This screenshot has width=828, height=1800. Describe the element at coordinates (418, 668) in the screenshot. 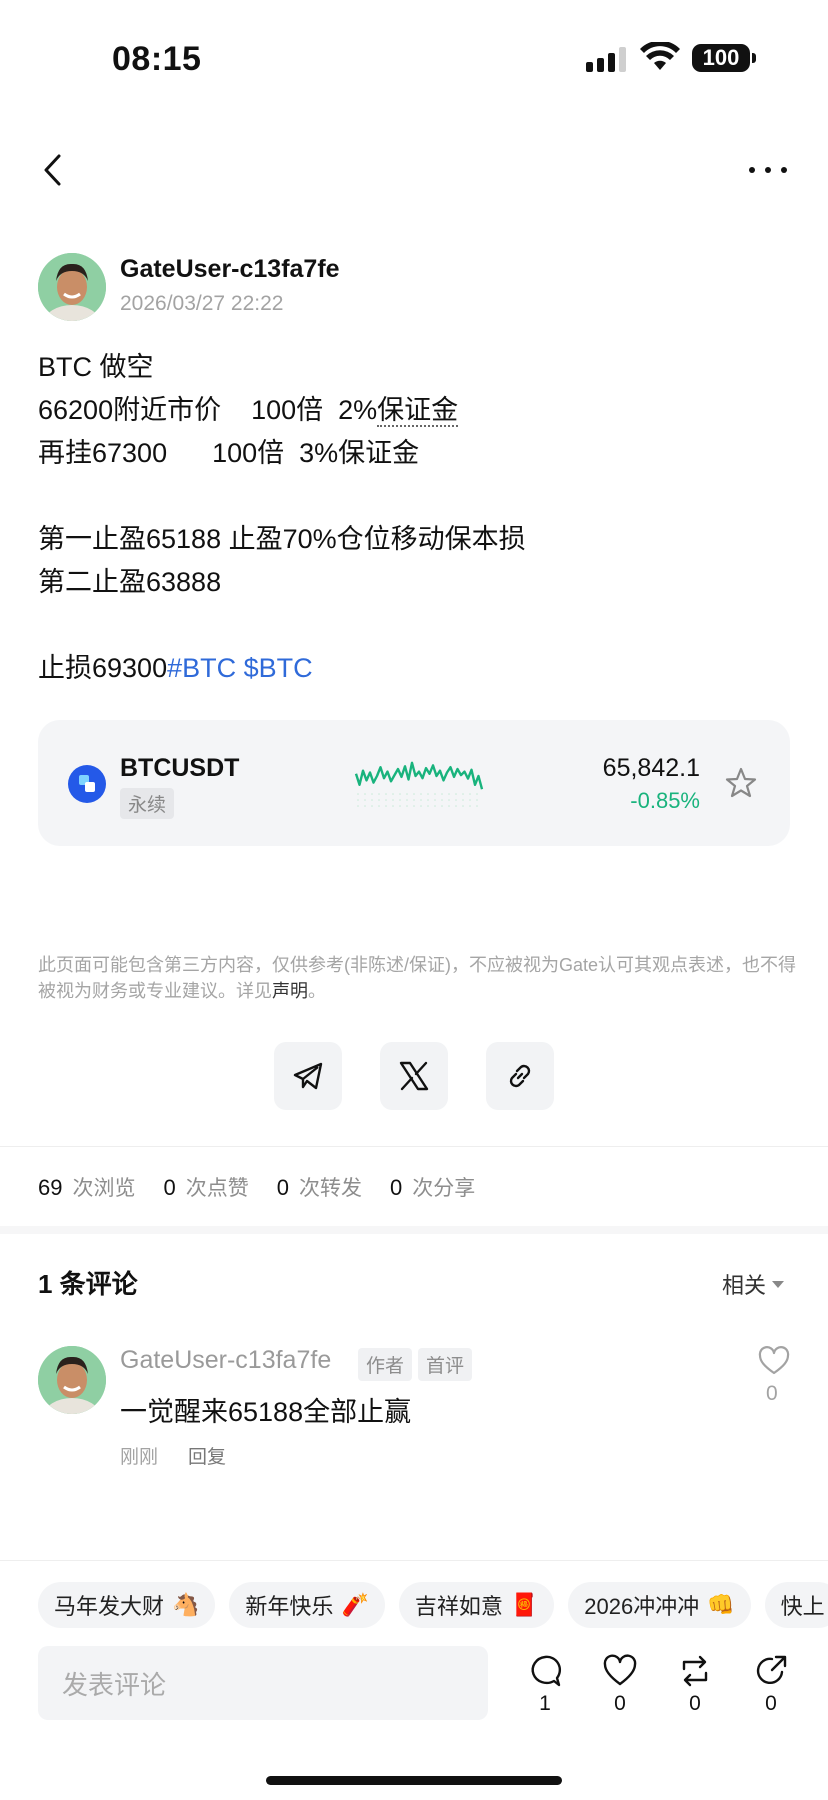

I see `post-line: 止损69300#BTC $BTC` at that location.